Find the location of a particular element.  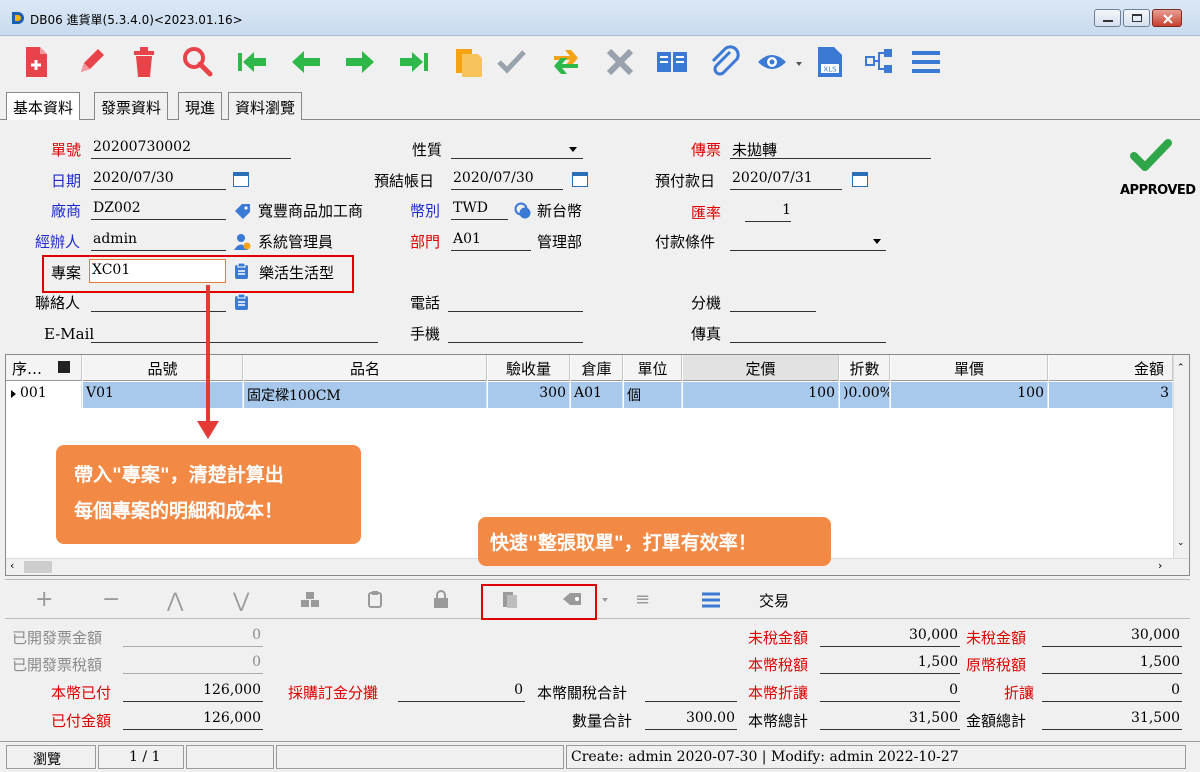

tab-cash-purchase: 現進 is located at coordinates (200, 106).